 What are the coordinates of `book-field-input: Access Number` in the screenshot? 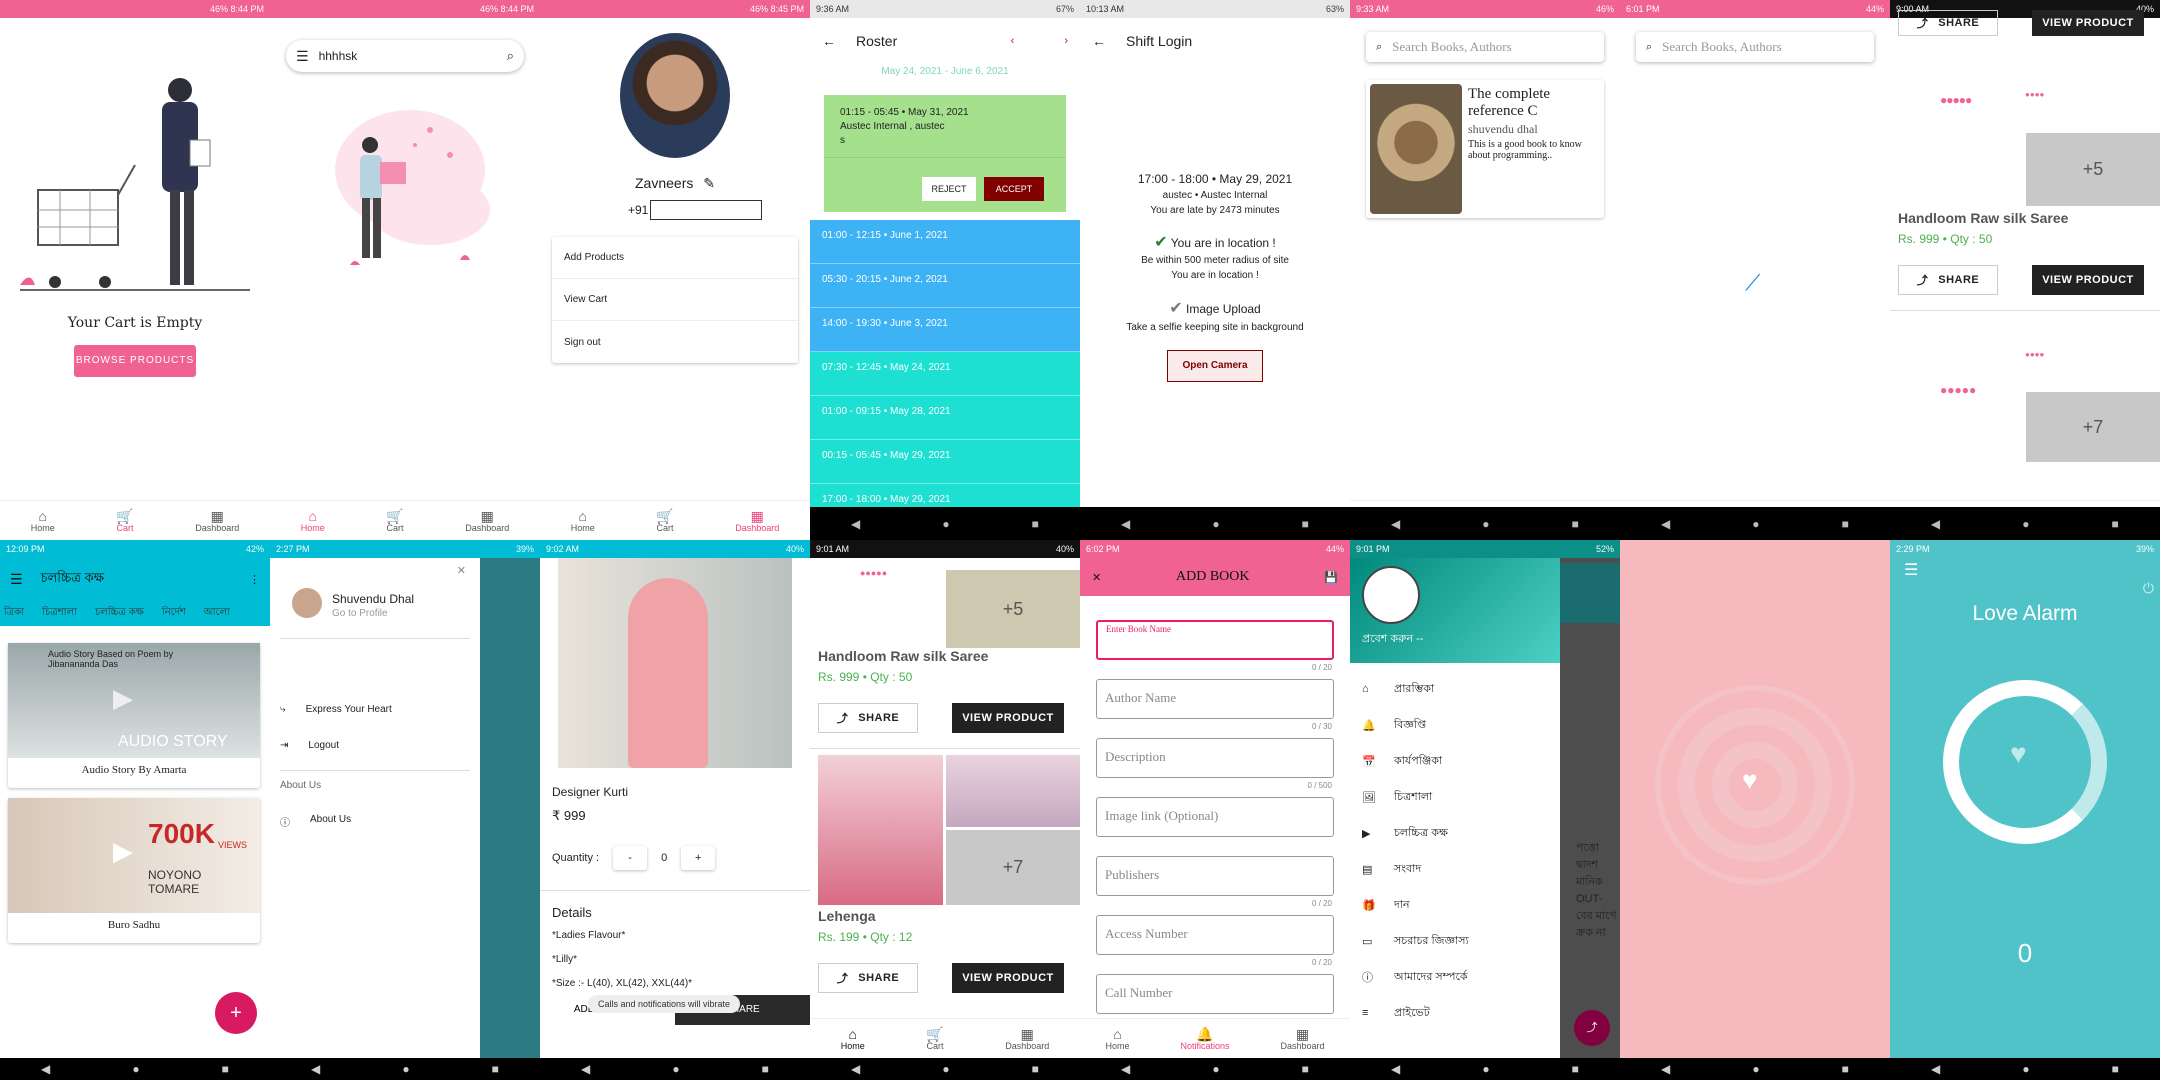 It's located at (1215, 935).